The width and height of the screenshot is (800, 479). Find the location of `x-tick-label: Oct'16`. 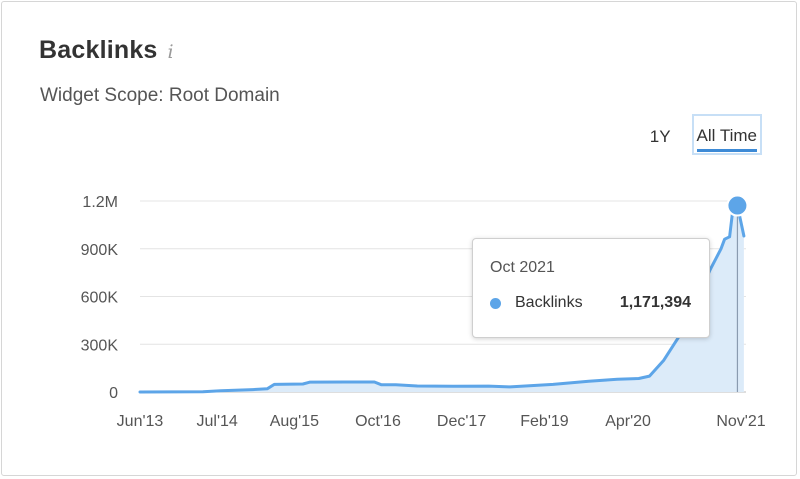

x-tick-label: Oct'16 is located at coordinates (378, 421).